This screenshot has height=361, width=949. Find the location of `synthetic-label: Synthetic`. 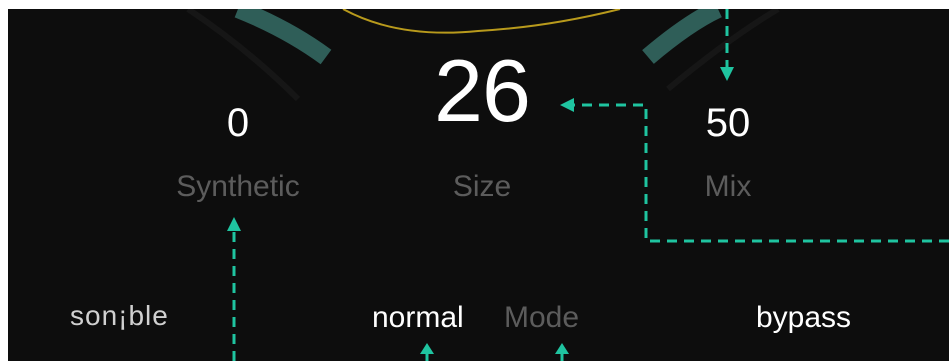

synthetic-label: Synthetic is located at coordinates (238, 186).